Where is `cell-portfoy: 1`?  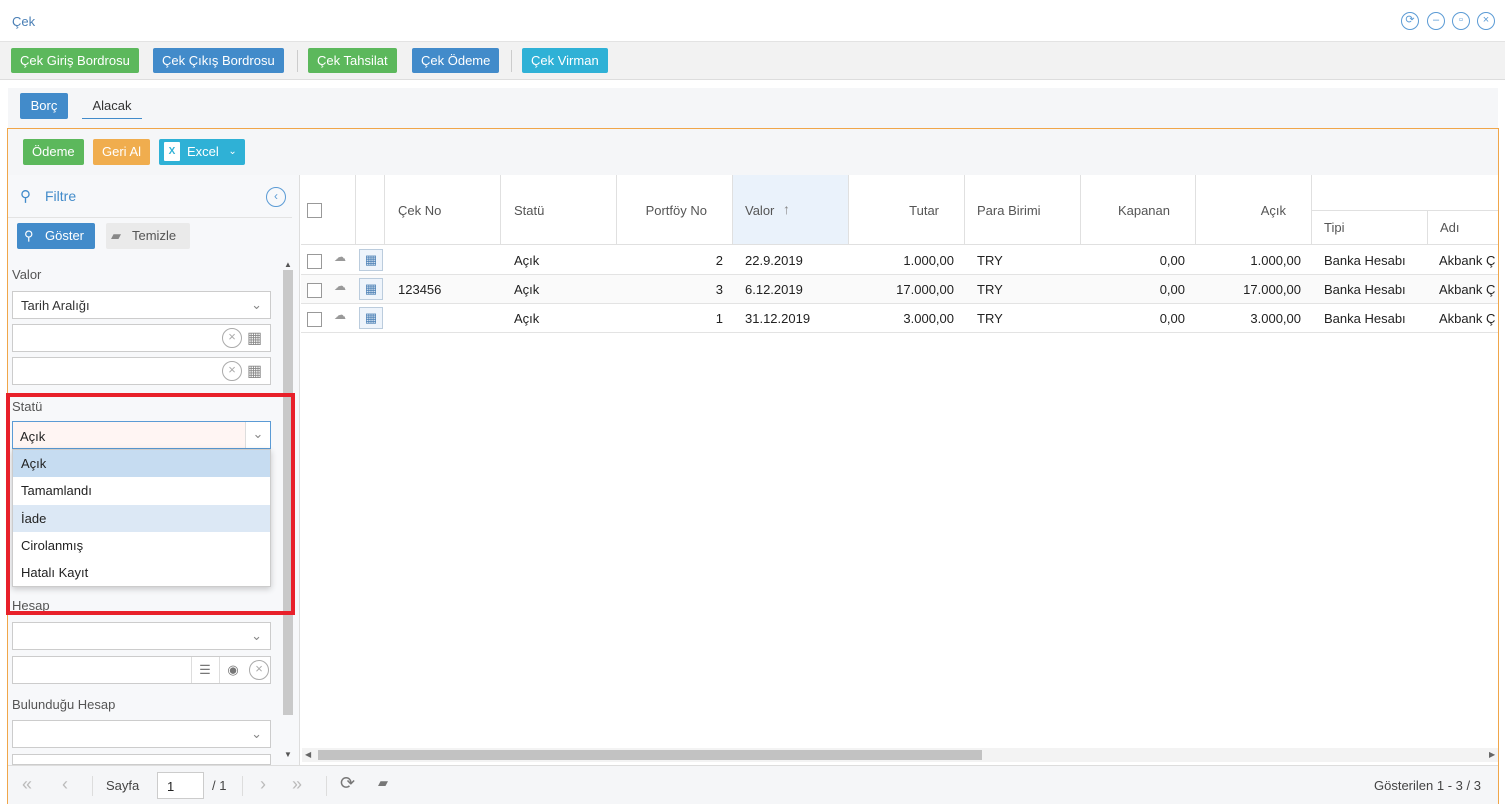
cell-portfoy: 1 is located at coordinates (719, 318).